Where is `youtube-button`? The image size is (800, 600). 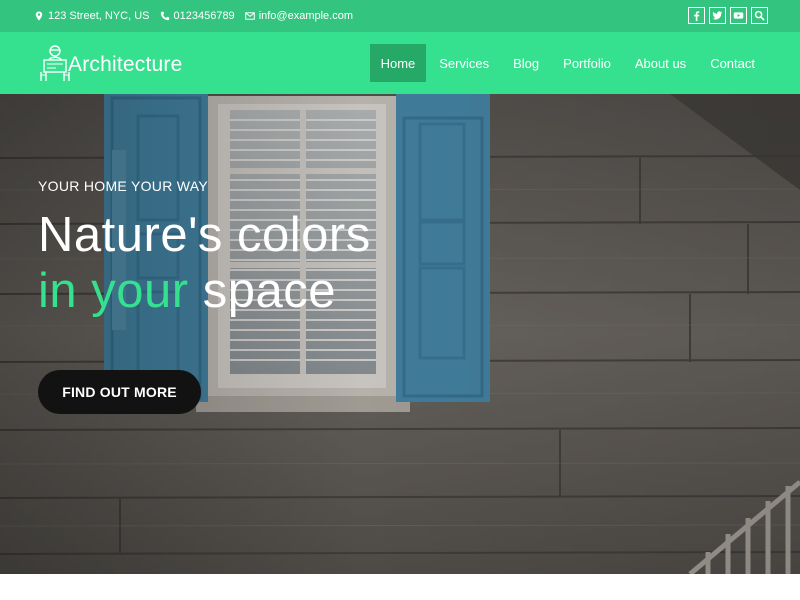
youtube-button is located at coordinates (738, 15).